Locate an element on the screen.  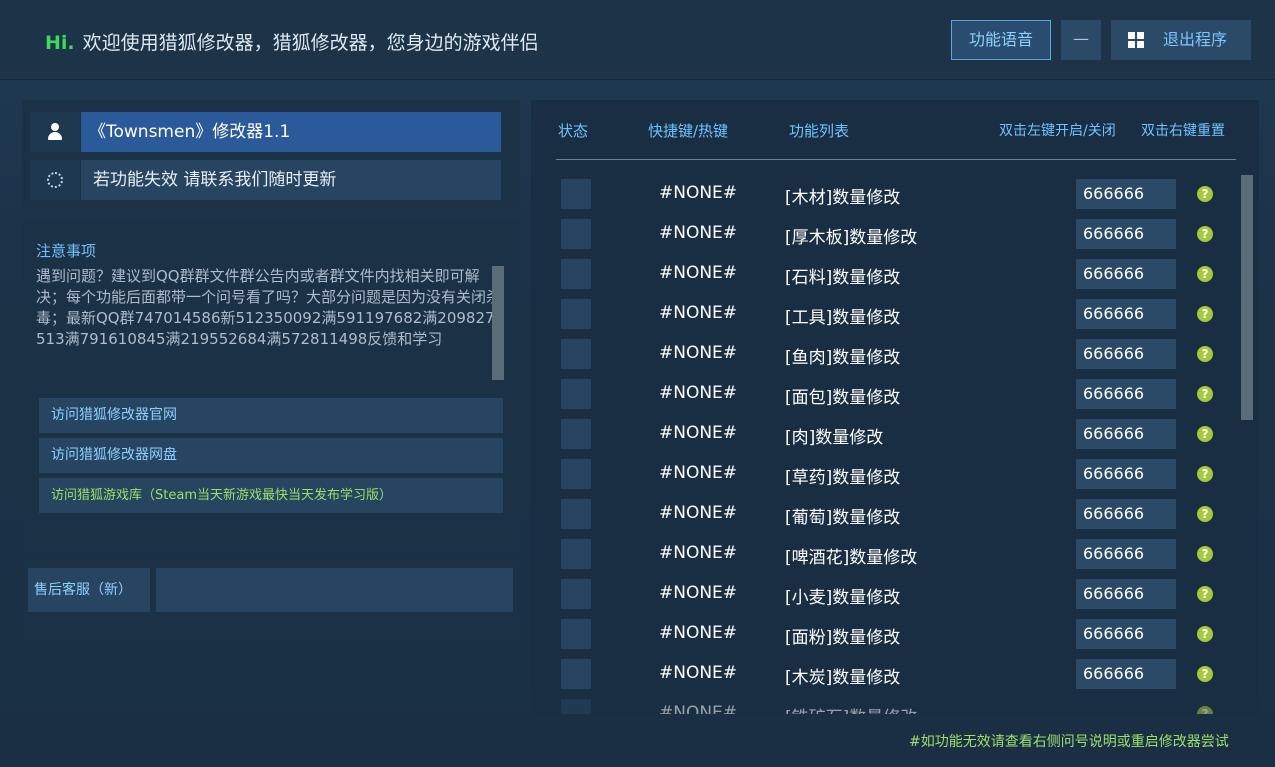
function-name: [木炭]数量修改 is located at coordinates (843, 678).